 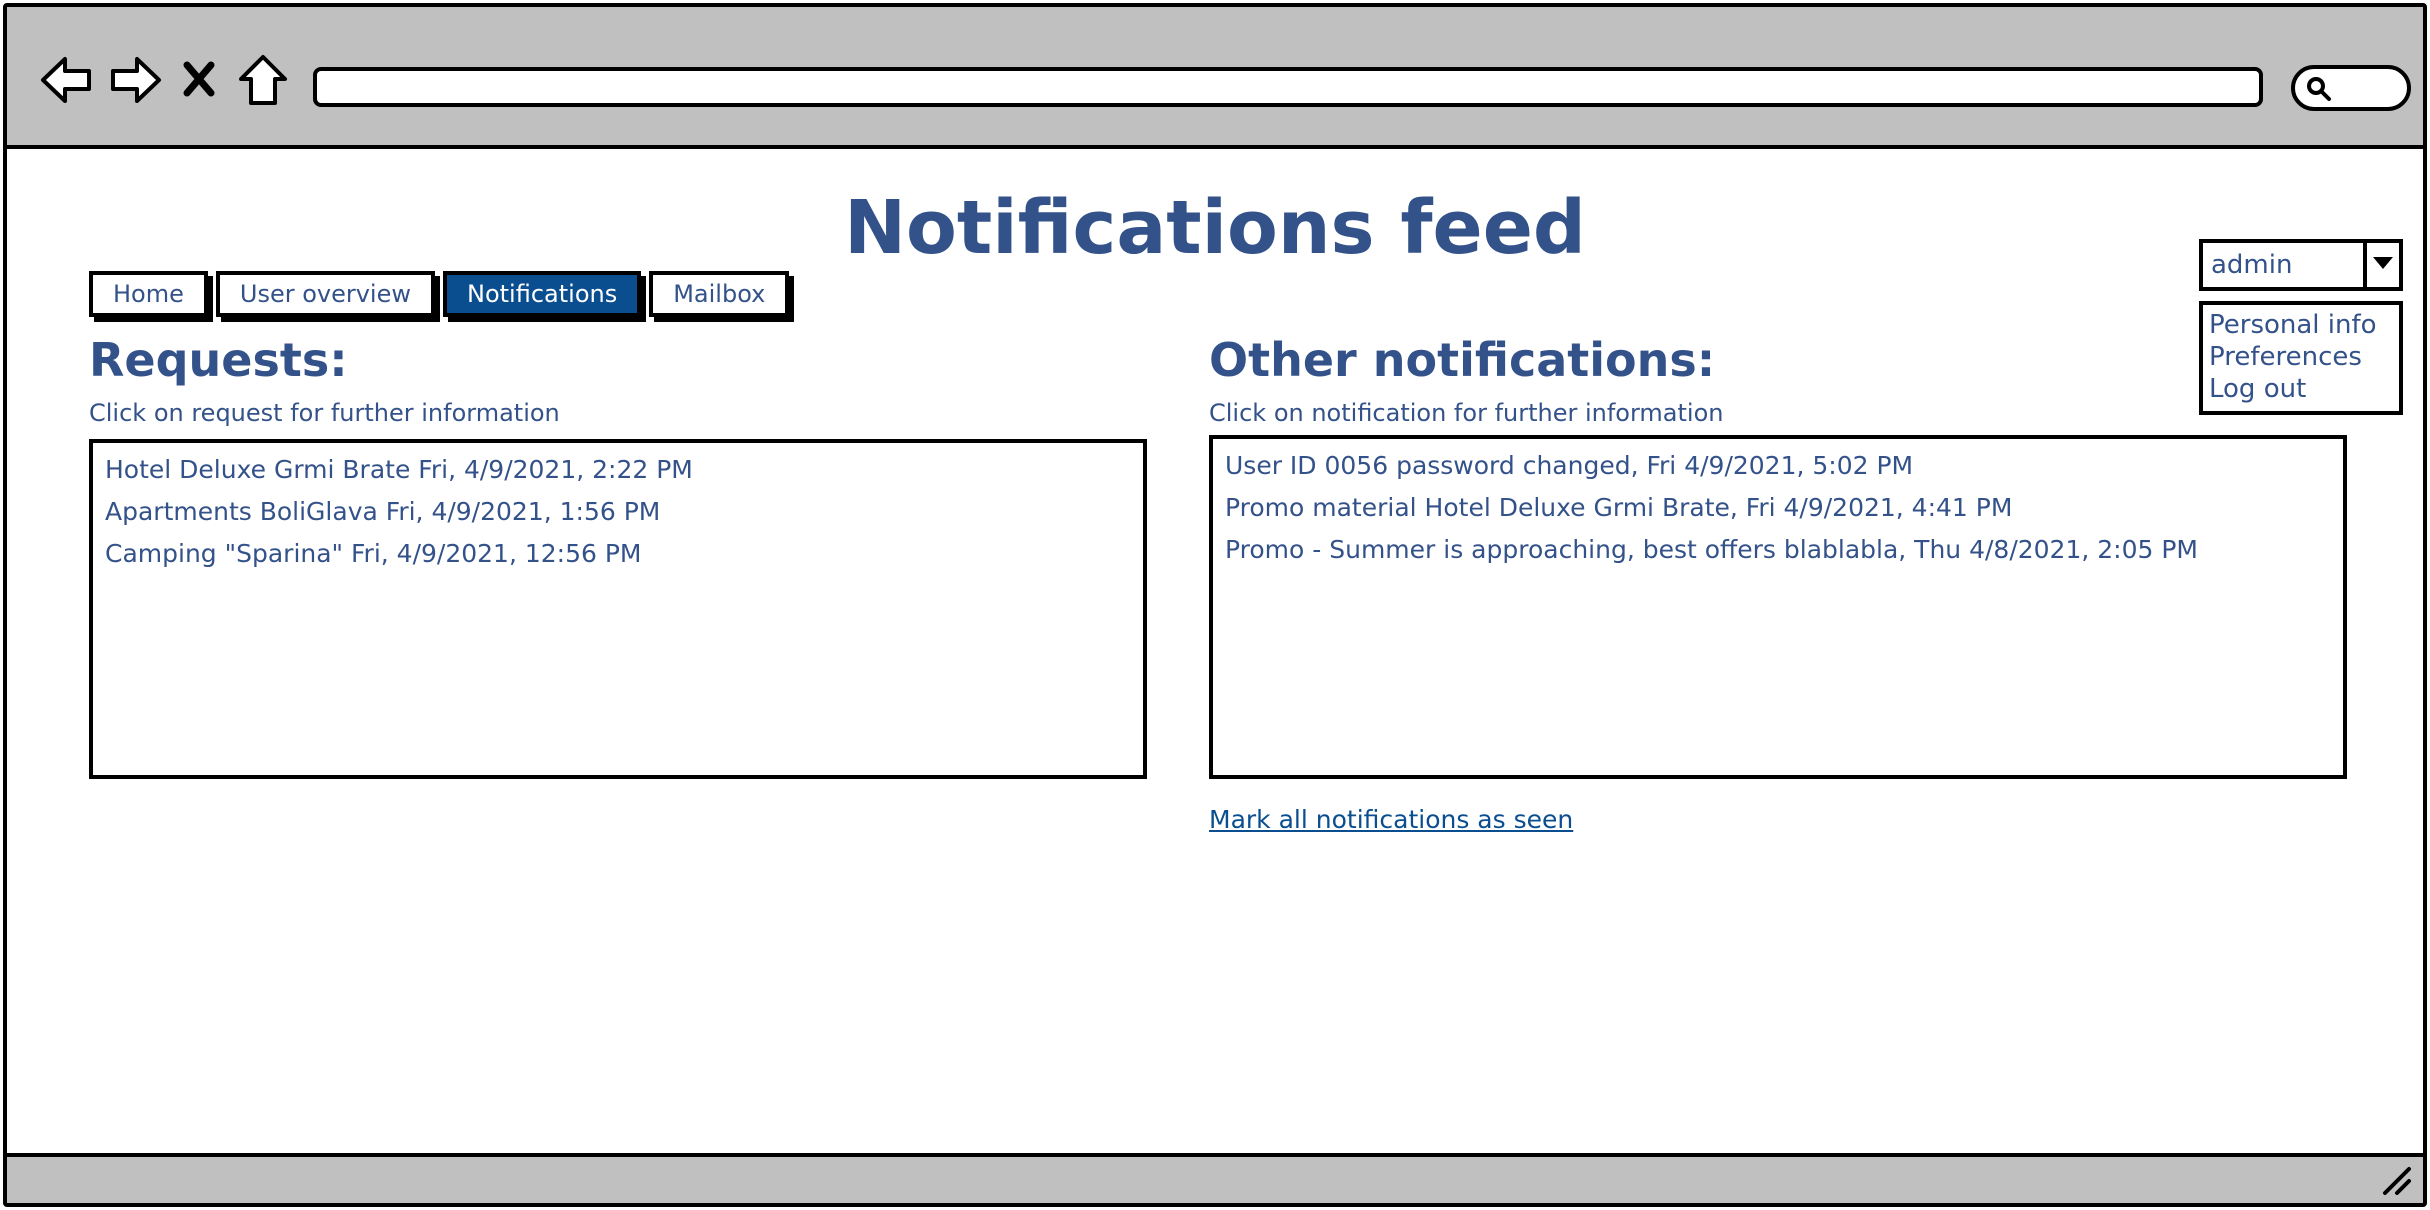 What do you see at coordinates (719, 294) in the screenshot?
I see `tab-mailbox: Mailbox` at bounding box center [719, 294].